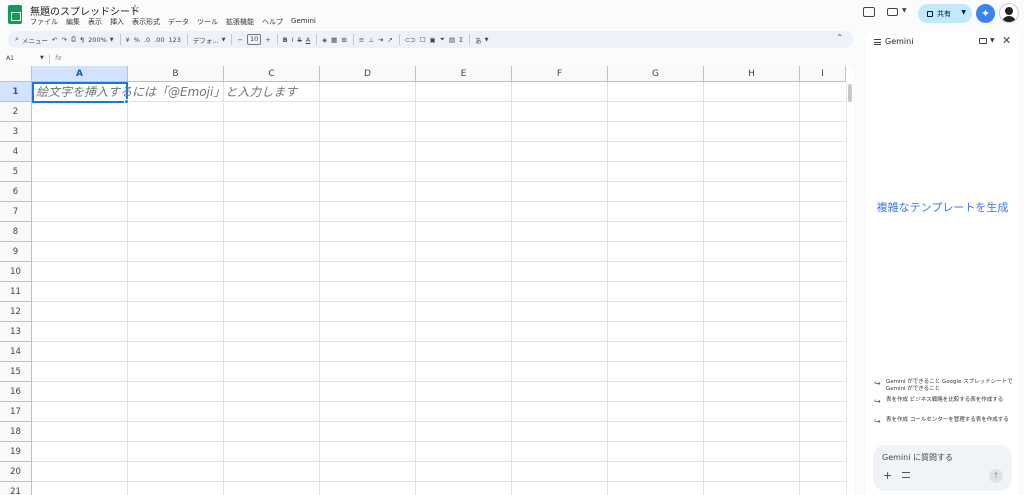 This screenshot has height=495, width=1024. What do you see at coordinates (16, 272) in the screenshot?
I see `row-header-10: 10` at bounding box center [16, 272].